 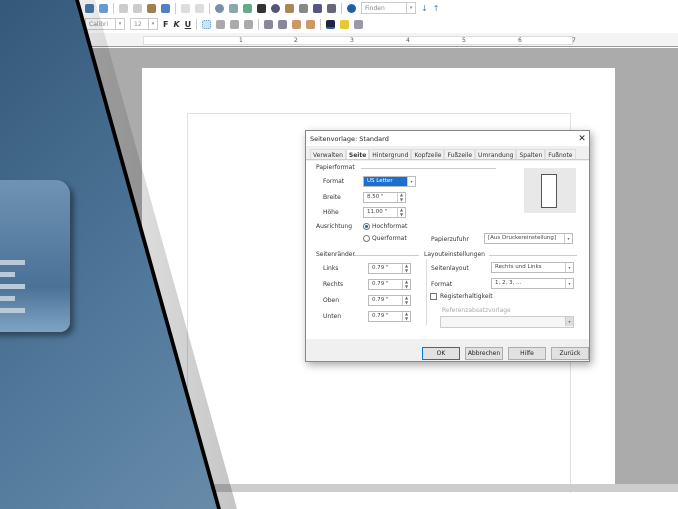 I want to click on align-right-icon, so click(x=235, y=24).